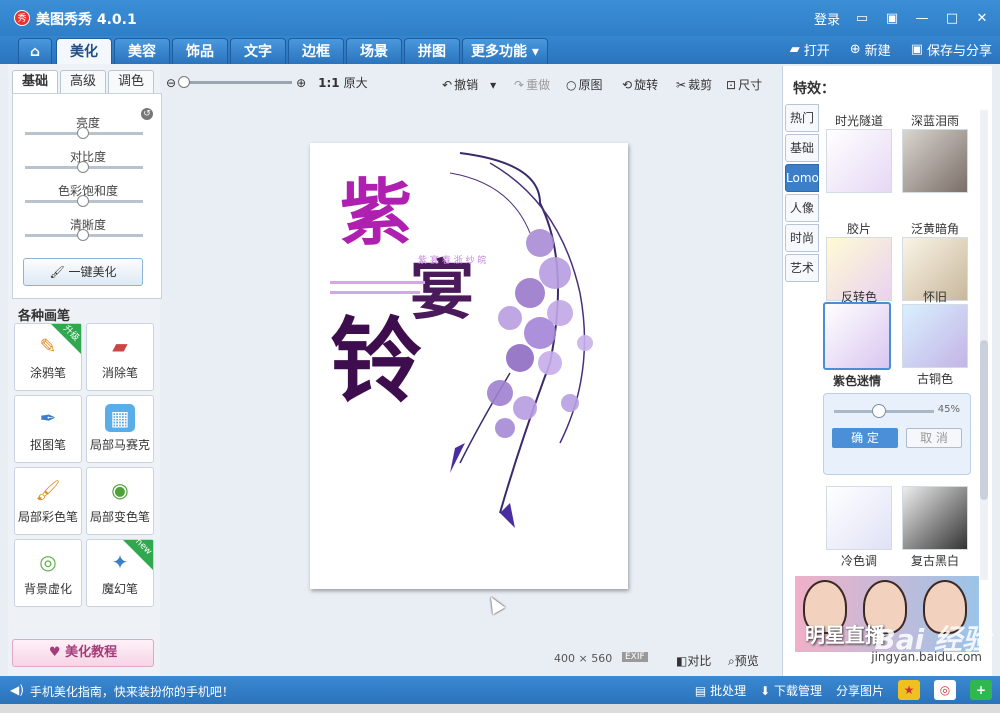 The image size is (1000, 713). What do you see at coordinates (720, 690) in the screenshot?
I see `batch-button: ▤ 批处理` at bounding box center [720, 690].